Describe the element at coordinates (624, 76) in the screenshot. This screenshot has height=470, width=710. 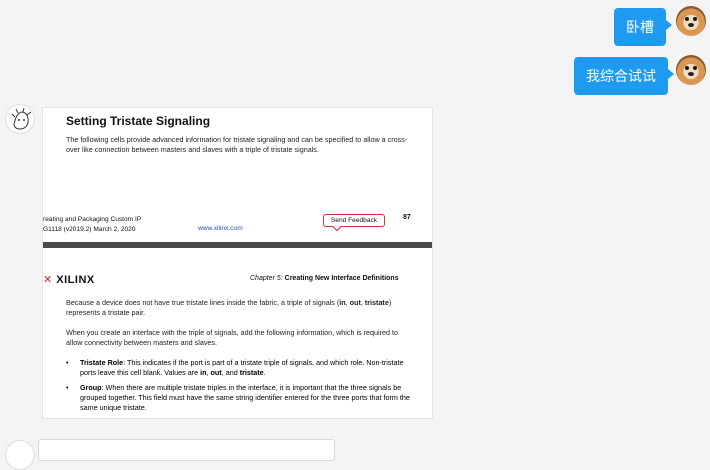
I see `chat-bubble-outgoing: 我综合试试` at that location.